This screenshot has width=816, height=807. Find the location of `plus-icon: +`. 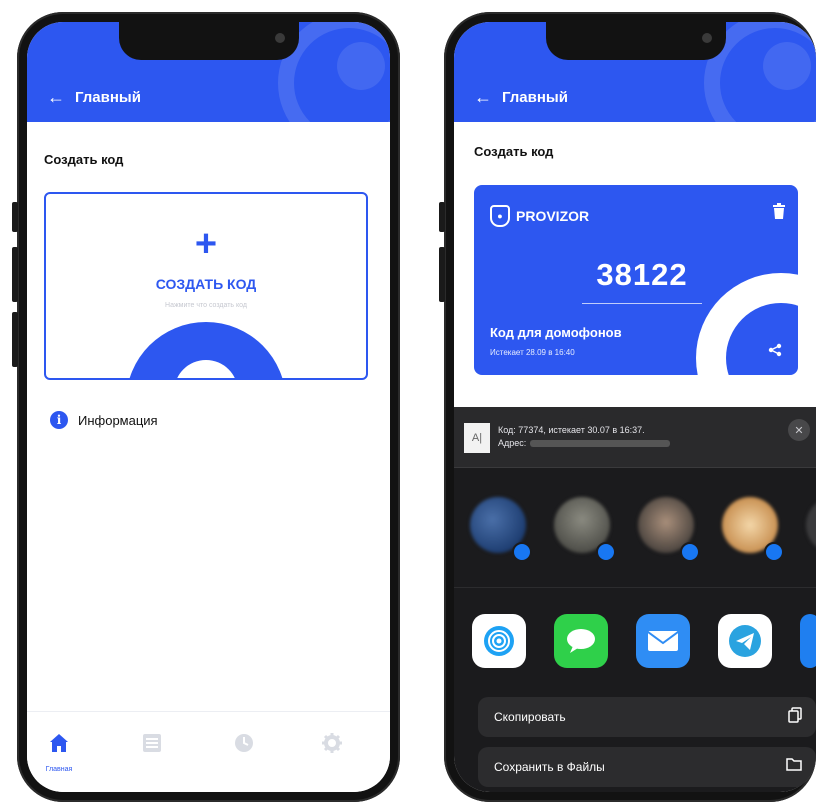

plus-icon: + is located at coordinates (206, 244).